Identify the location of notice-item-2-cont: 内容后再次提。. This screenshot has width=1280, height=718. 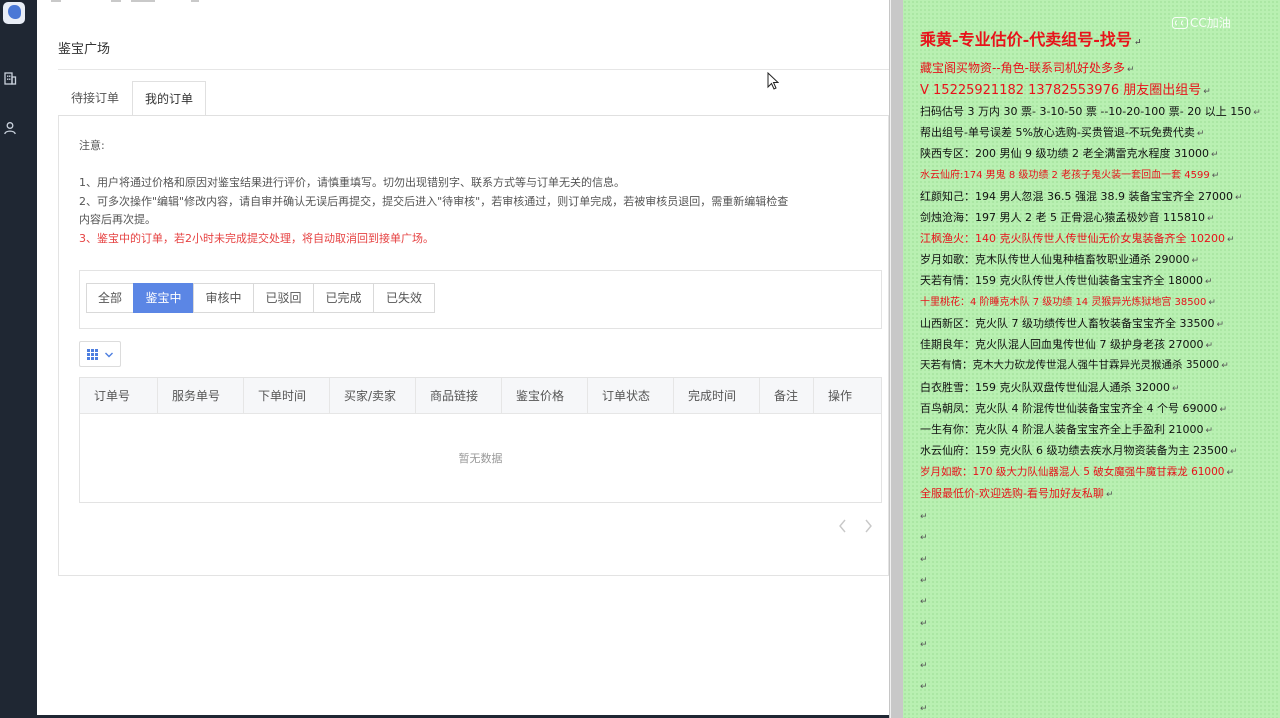
(117, 219).